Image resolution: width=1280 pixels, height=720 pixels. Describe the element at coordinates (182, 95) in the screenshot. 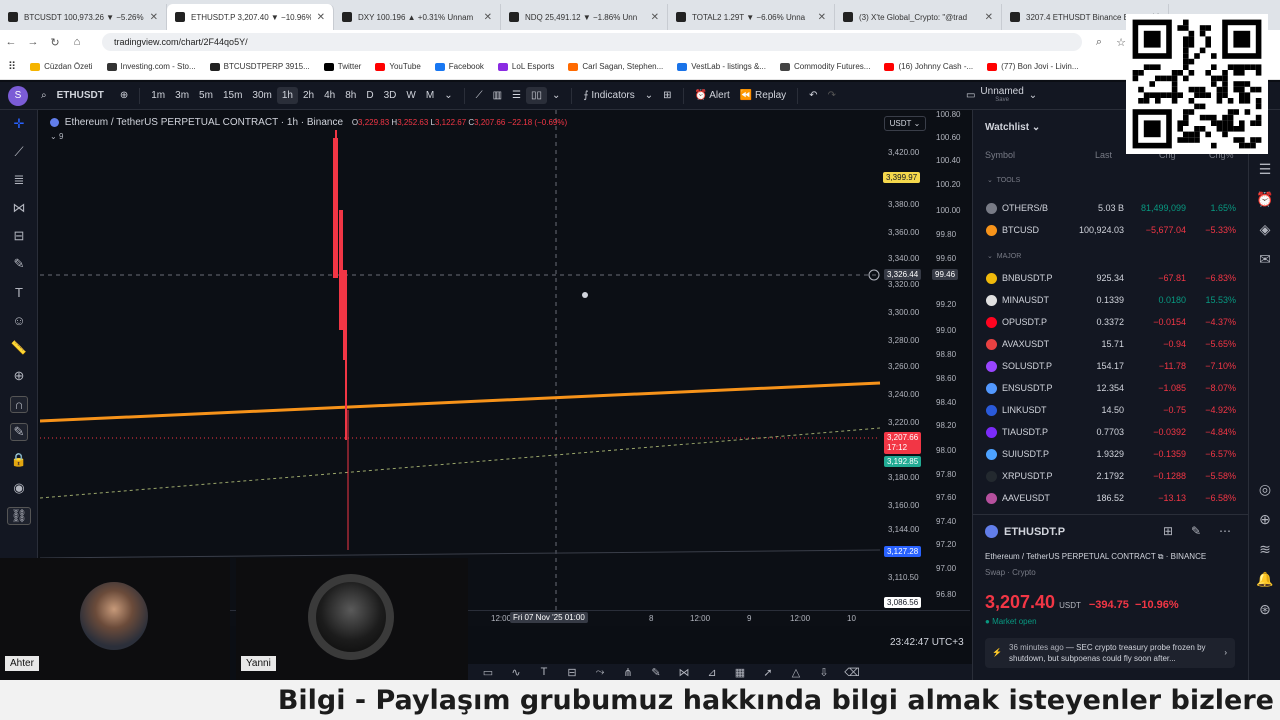

I see `interval-3m: 3m` at that location.